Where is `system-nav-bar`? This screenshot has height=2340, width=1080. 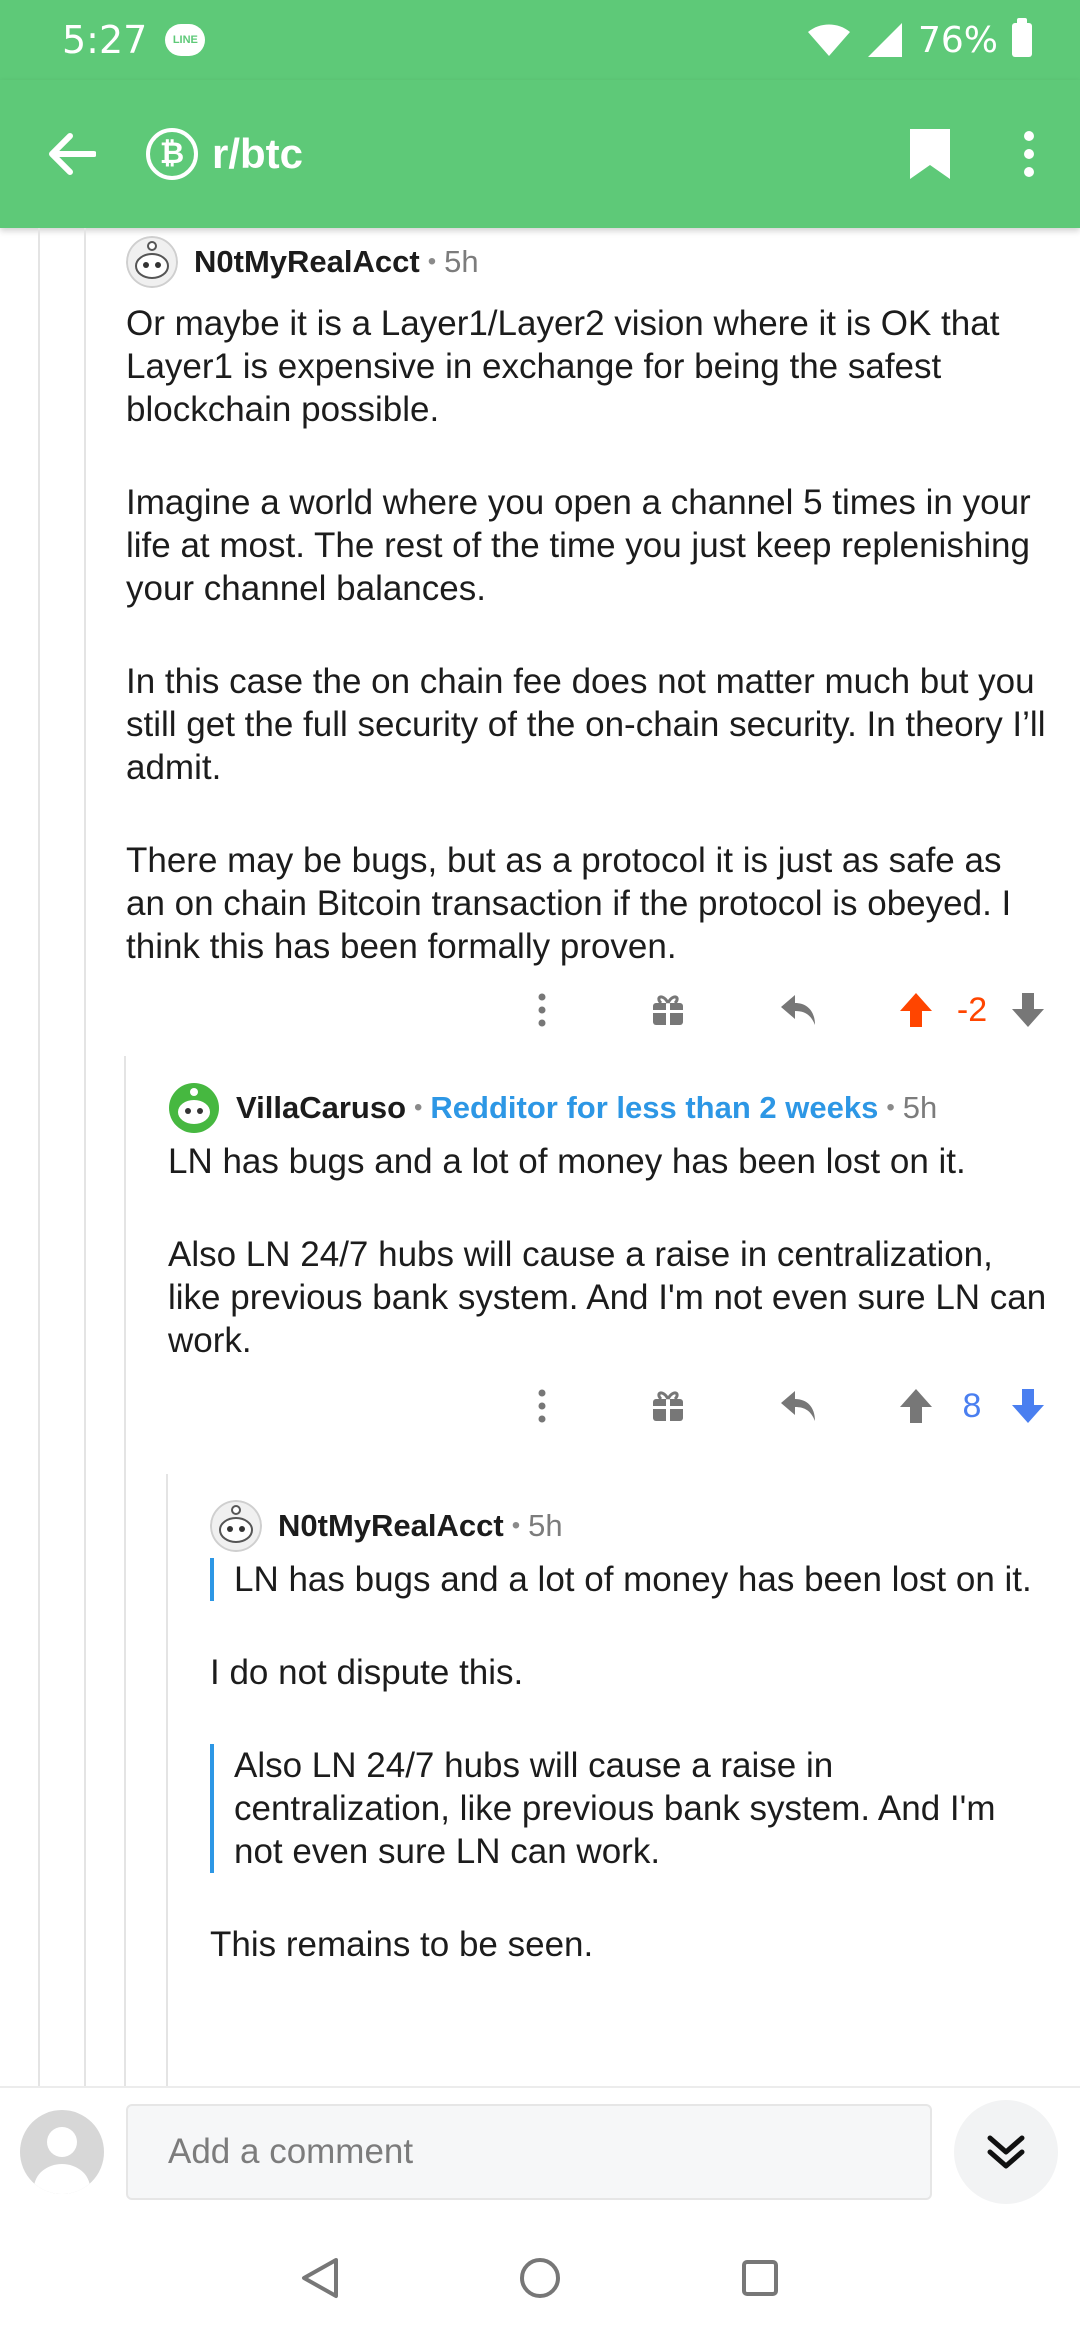
system-nav-bar is located at coordinates (540, 2278).